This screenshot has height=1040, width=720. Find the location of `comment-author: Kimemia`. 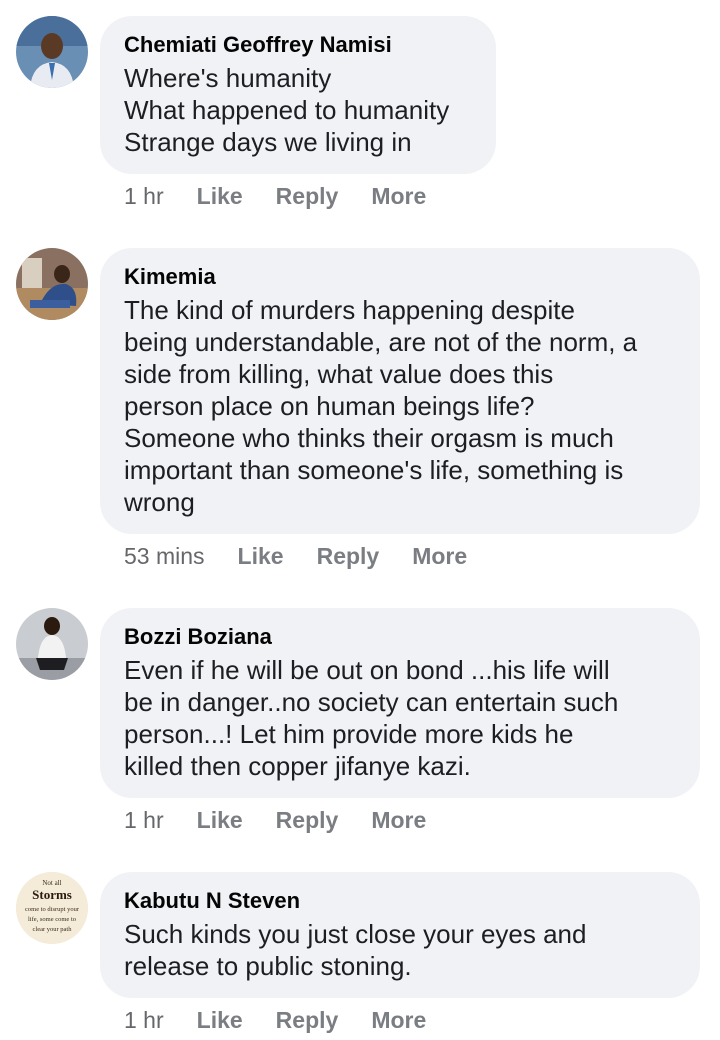

comment-author: Kimemia is located at coordinates (400, 277).